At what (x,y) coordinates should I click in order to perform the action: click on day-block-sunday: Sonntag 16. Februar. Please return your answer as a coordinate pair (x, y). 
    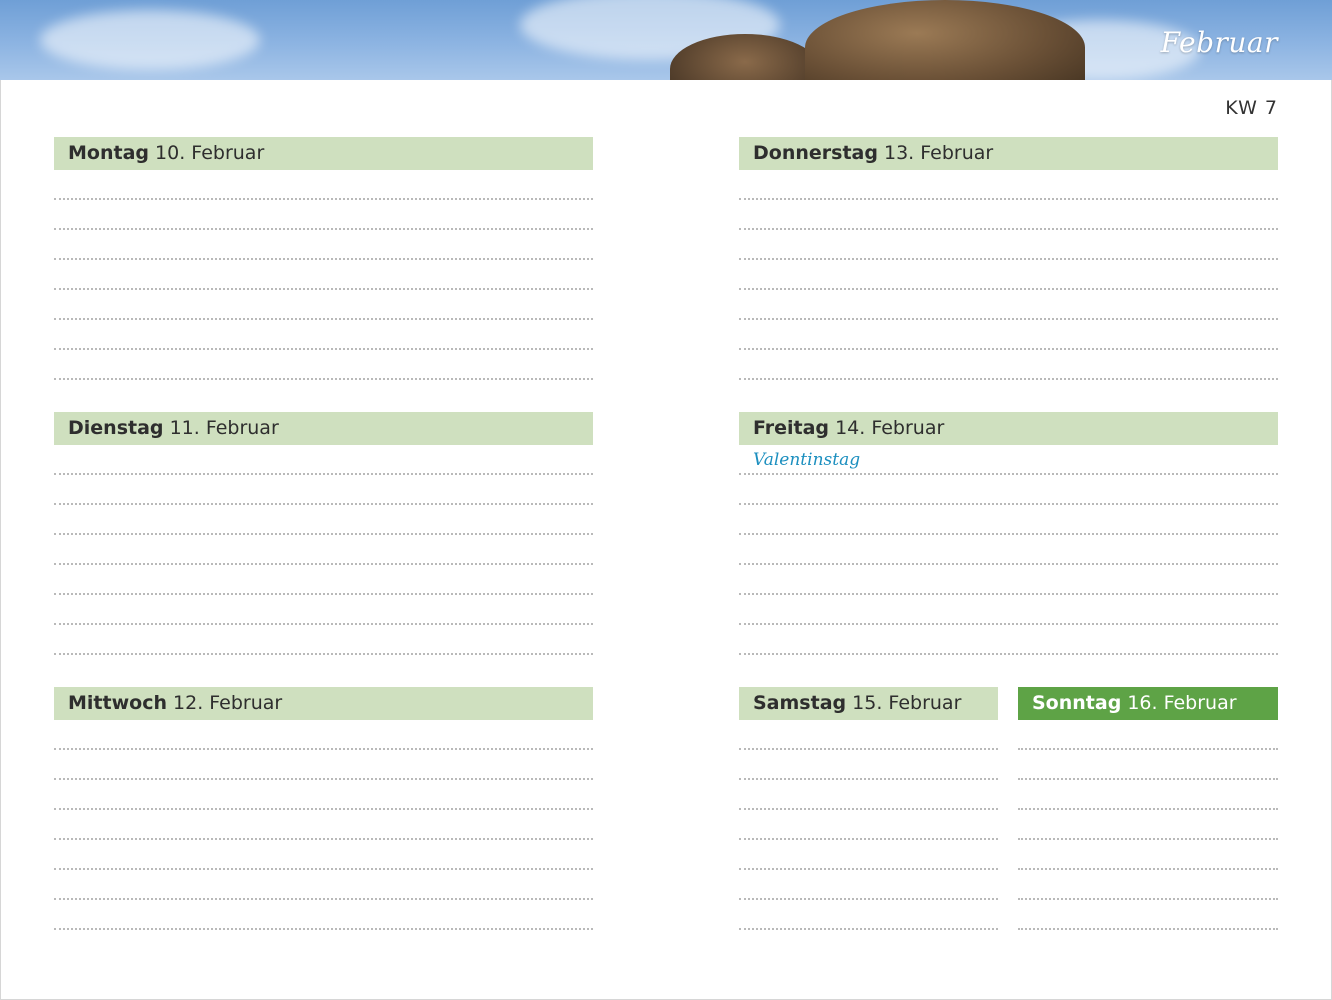
    Looking at the image, I should click on (1148, 808).